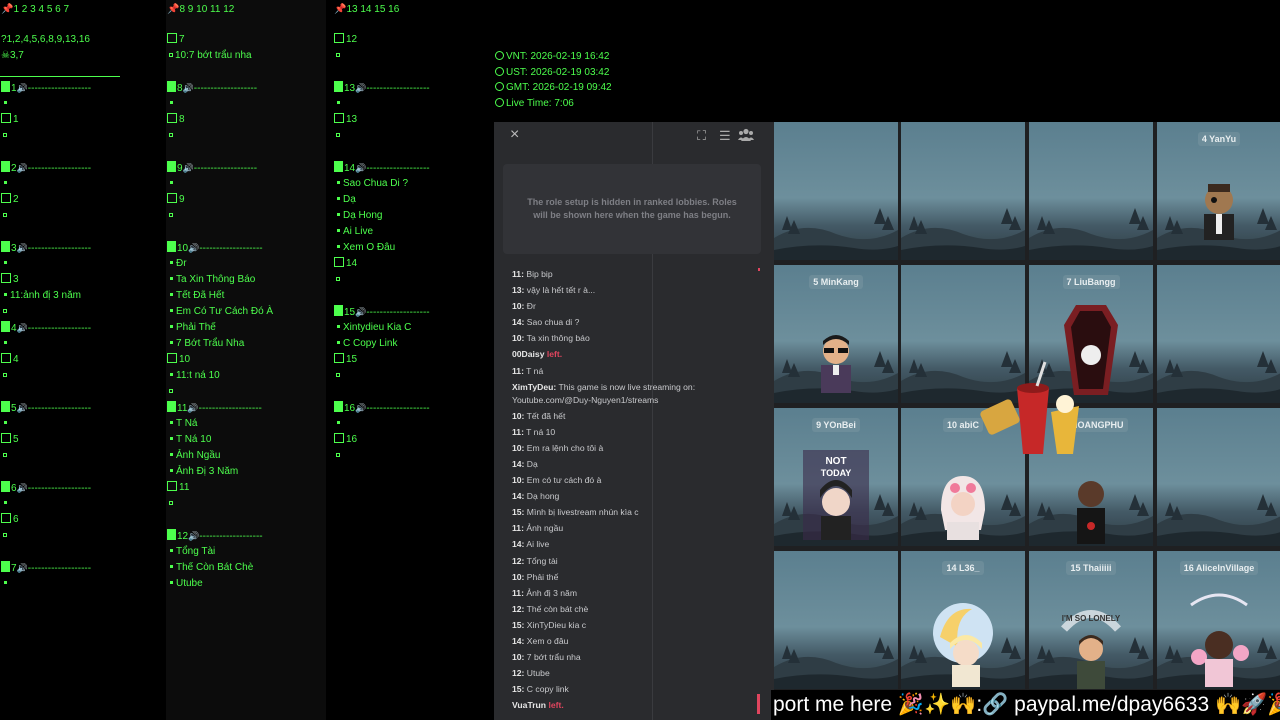 The height and width of the screenshot is (720, 1280). What do you see at coordinates (10, 360) in the screenshot?
I see `slot-note: 4` at bounding box center [10, 360].